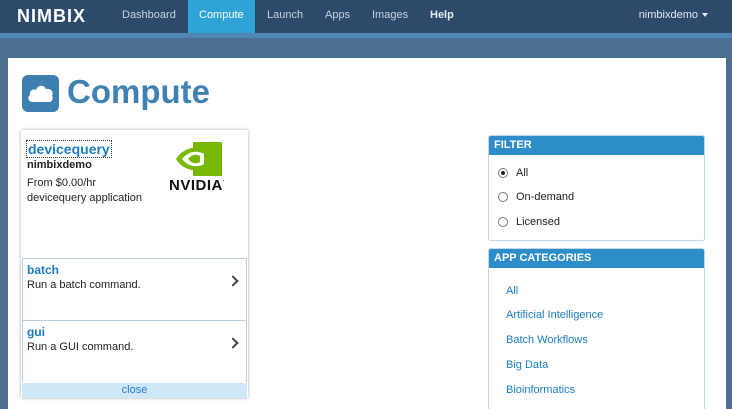  Describe the element at coordinates (197, 185) in the screenshot. I see `nvidia-wordmark: NVIDIA.` at that location.